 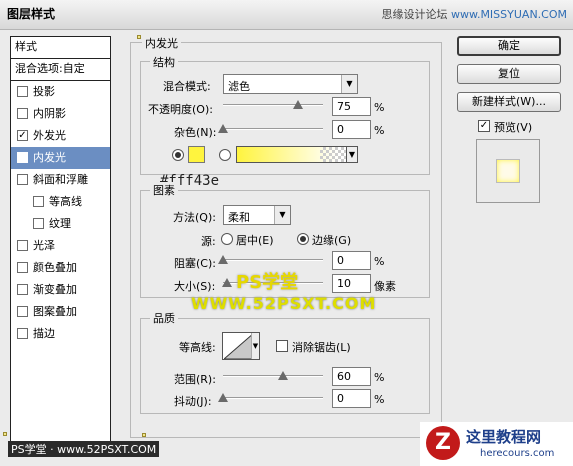 What do you see at coordinates (60, 158) in the screenshot?
I see `sidebar-item: ✓ 内发光` at bounding box center [60, 158].